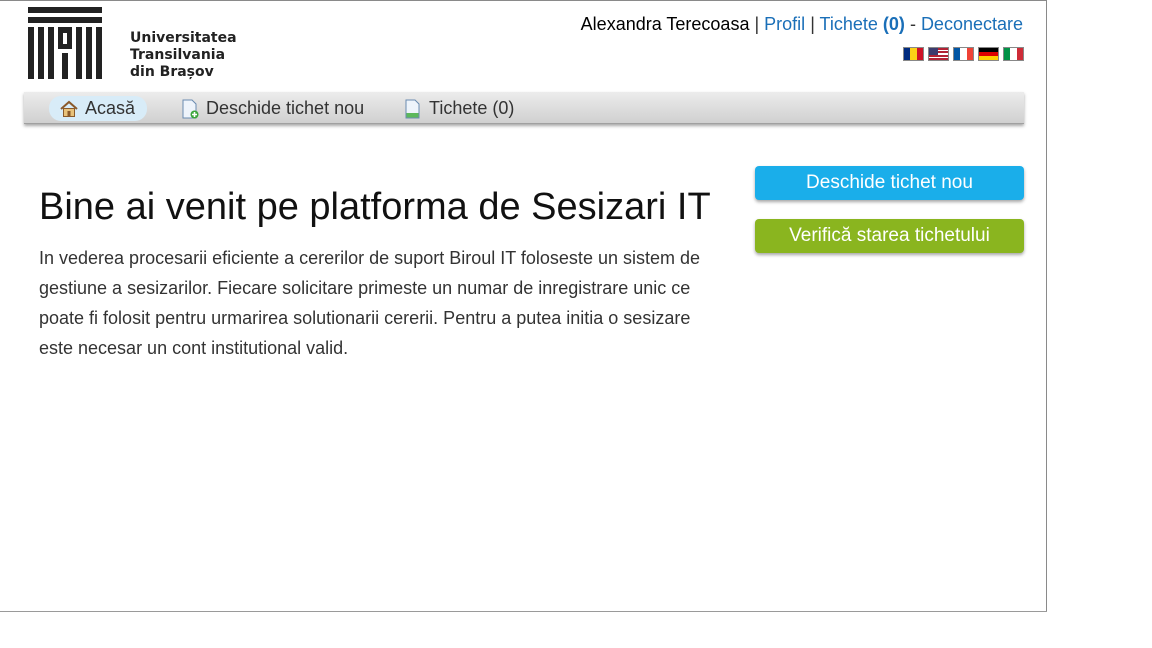  I want to click on nav-home: Acasă, so click(98, 108).